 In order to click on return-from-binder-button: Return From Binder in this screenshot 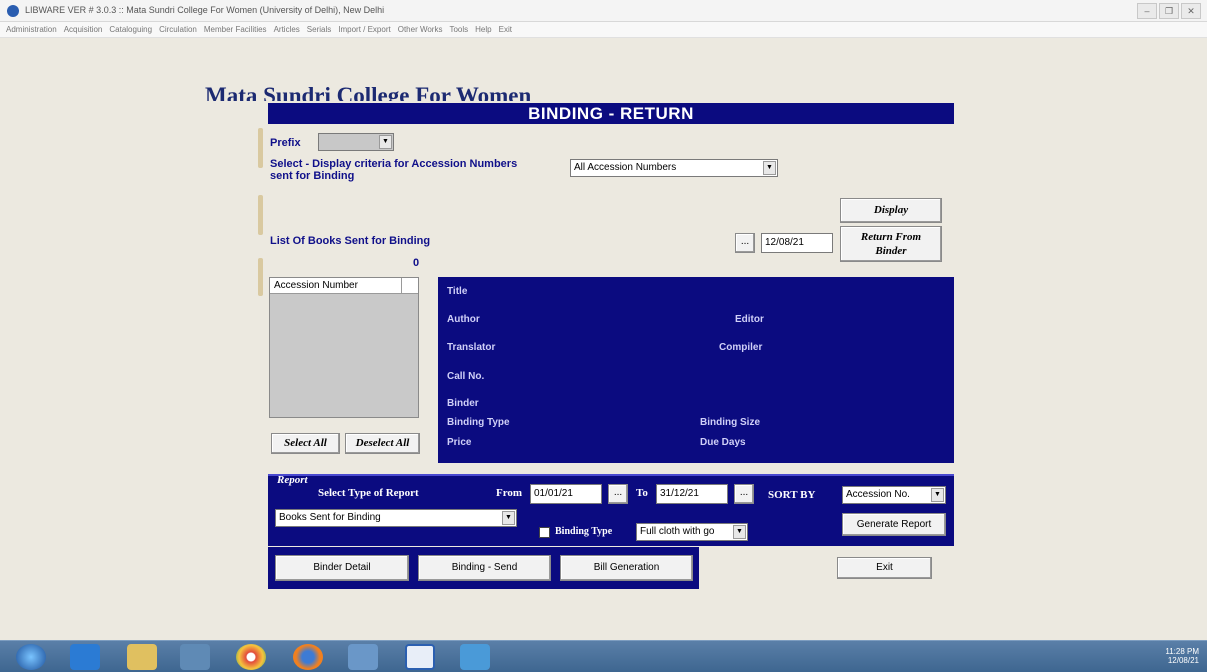, I will do `click(891, 244)`.